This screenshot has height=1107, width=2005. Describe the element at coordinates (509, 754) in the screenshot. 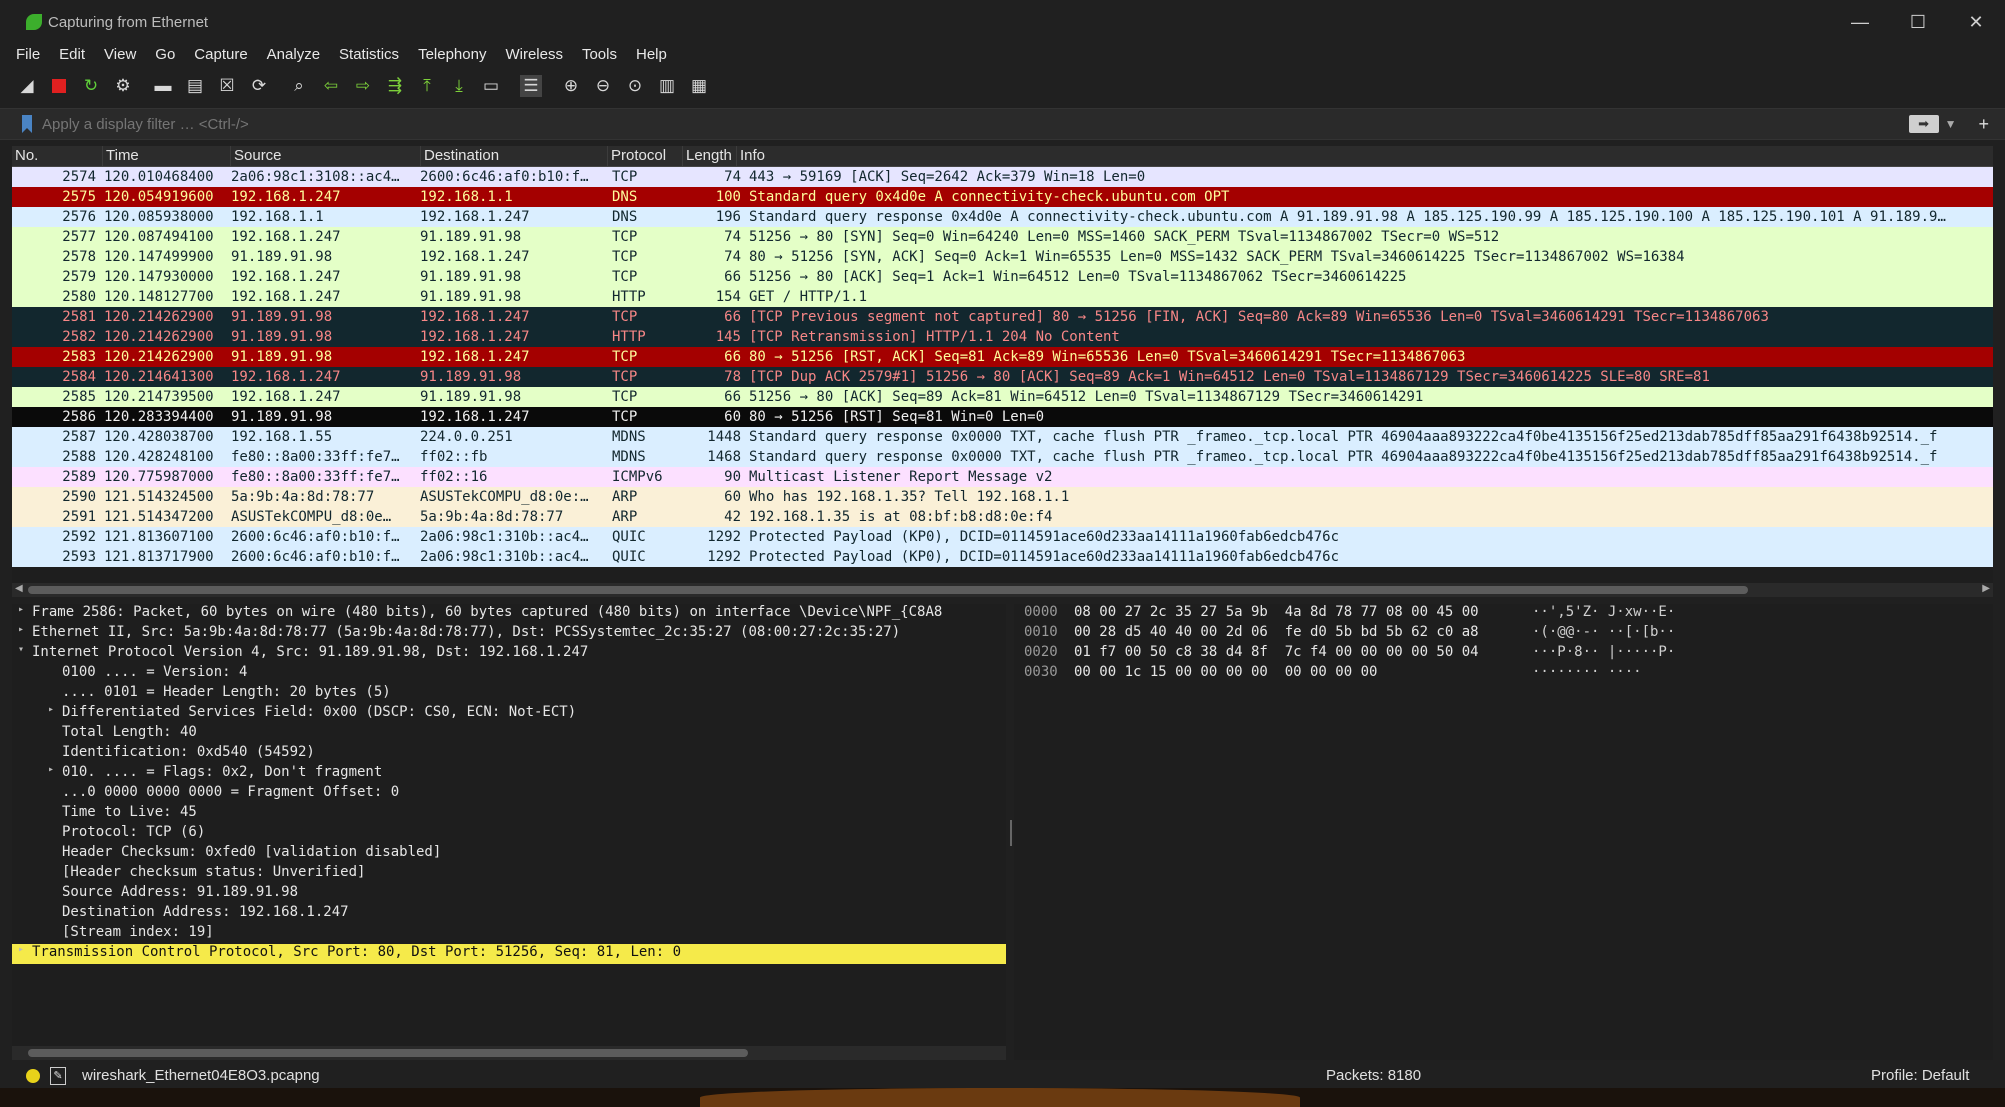

I see `detail-row: Identification: 0xd540 (54592)` at that location.